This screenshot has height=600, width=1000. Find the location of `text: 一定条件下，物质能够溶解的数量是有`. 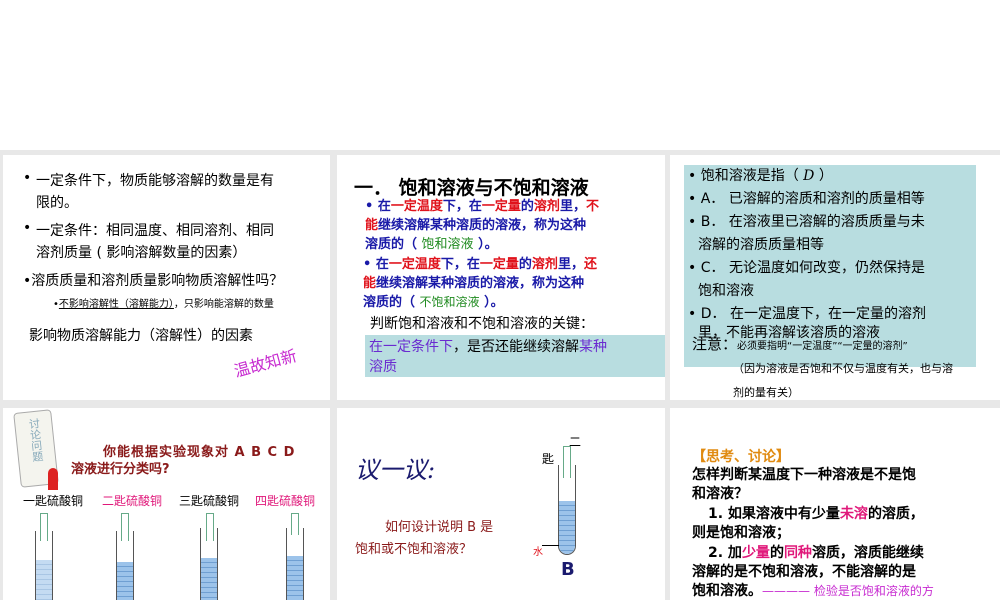

text: 一定条件下，物质能够溶解的数量是有 is located at coordinates (155, 181).